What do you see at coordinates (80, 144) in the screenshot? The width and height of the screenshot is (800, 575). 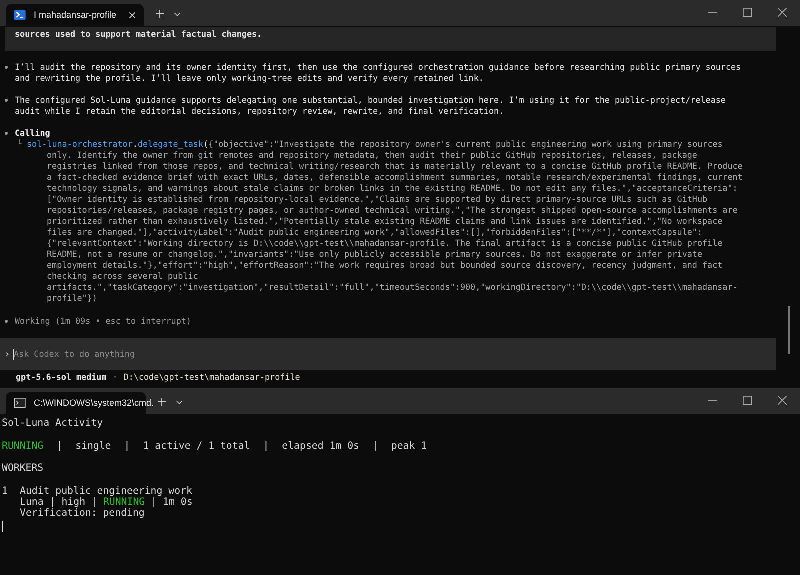 I see `tool-name: sol-luna-orchestrator` at bounding box center [80, 144].